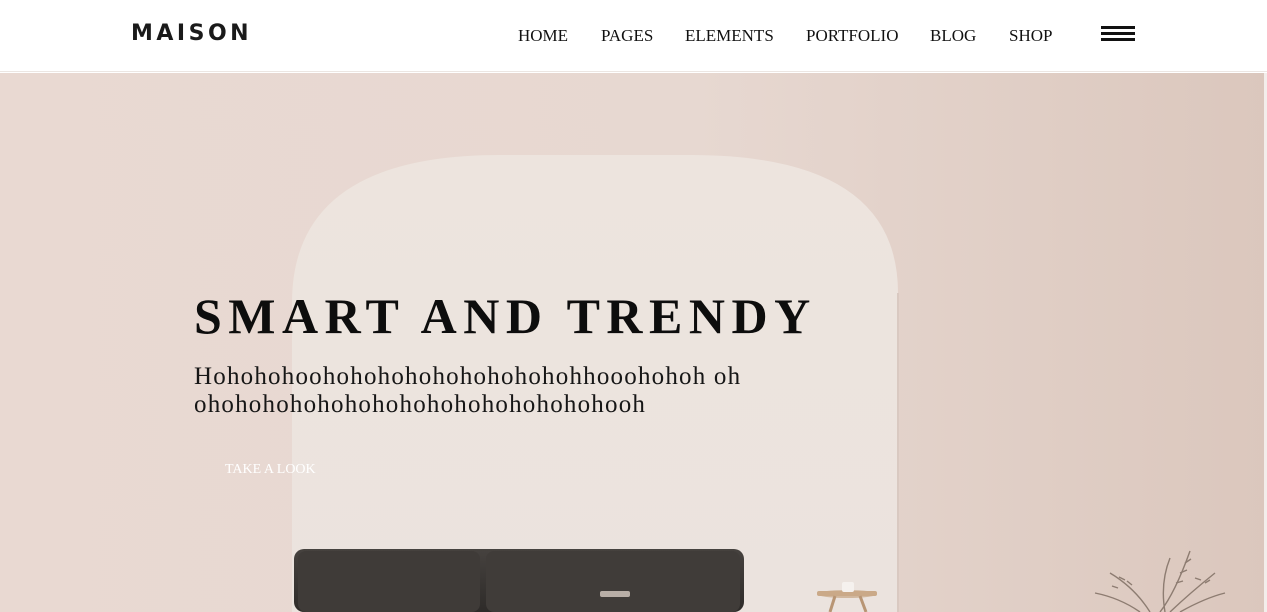 The image size is (1267, 612). What do you see at coordinates (505, 316) in the screenshot?
I see `hero-title: SMART AND TRENDY` at bounding box center [505, 316].